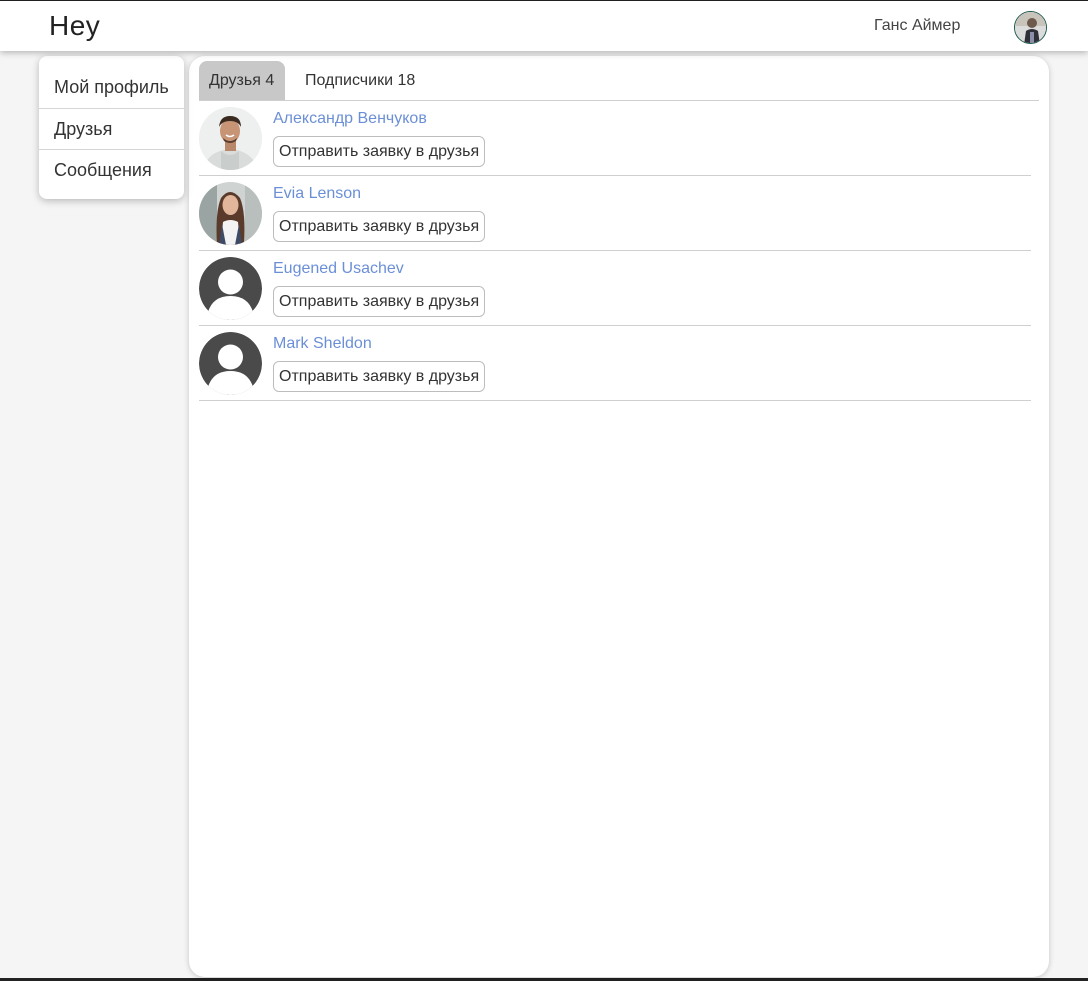  Describe the element at coordinates (242, 80) in the screenshot. I see `tab-friends: Друзья 4` at that location.